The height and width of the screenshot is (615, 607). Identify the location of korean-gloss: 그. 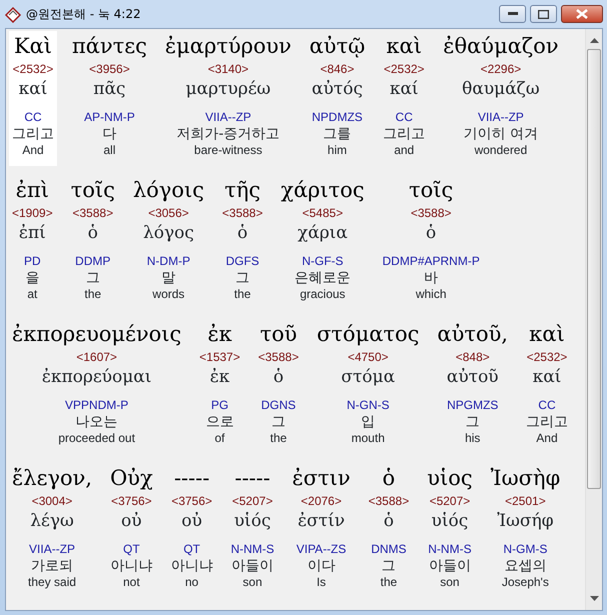
(389, 566).